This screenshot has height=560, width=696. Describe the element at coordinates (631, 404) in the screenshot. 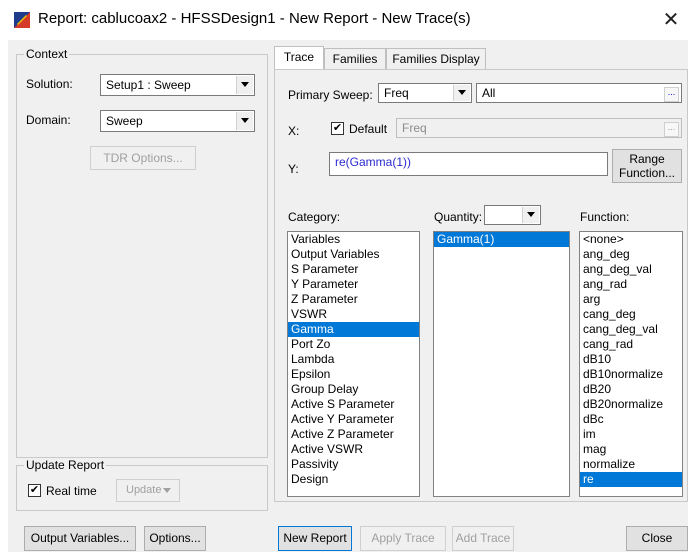

I see `function-list-item: dB20normalize` at that location.